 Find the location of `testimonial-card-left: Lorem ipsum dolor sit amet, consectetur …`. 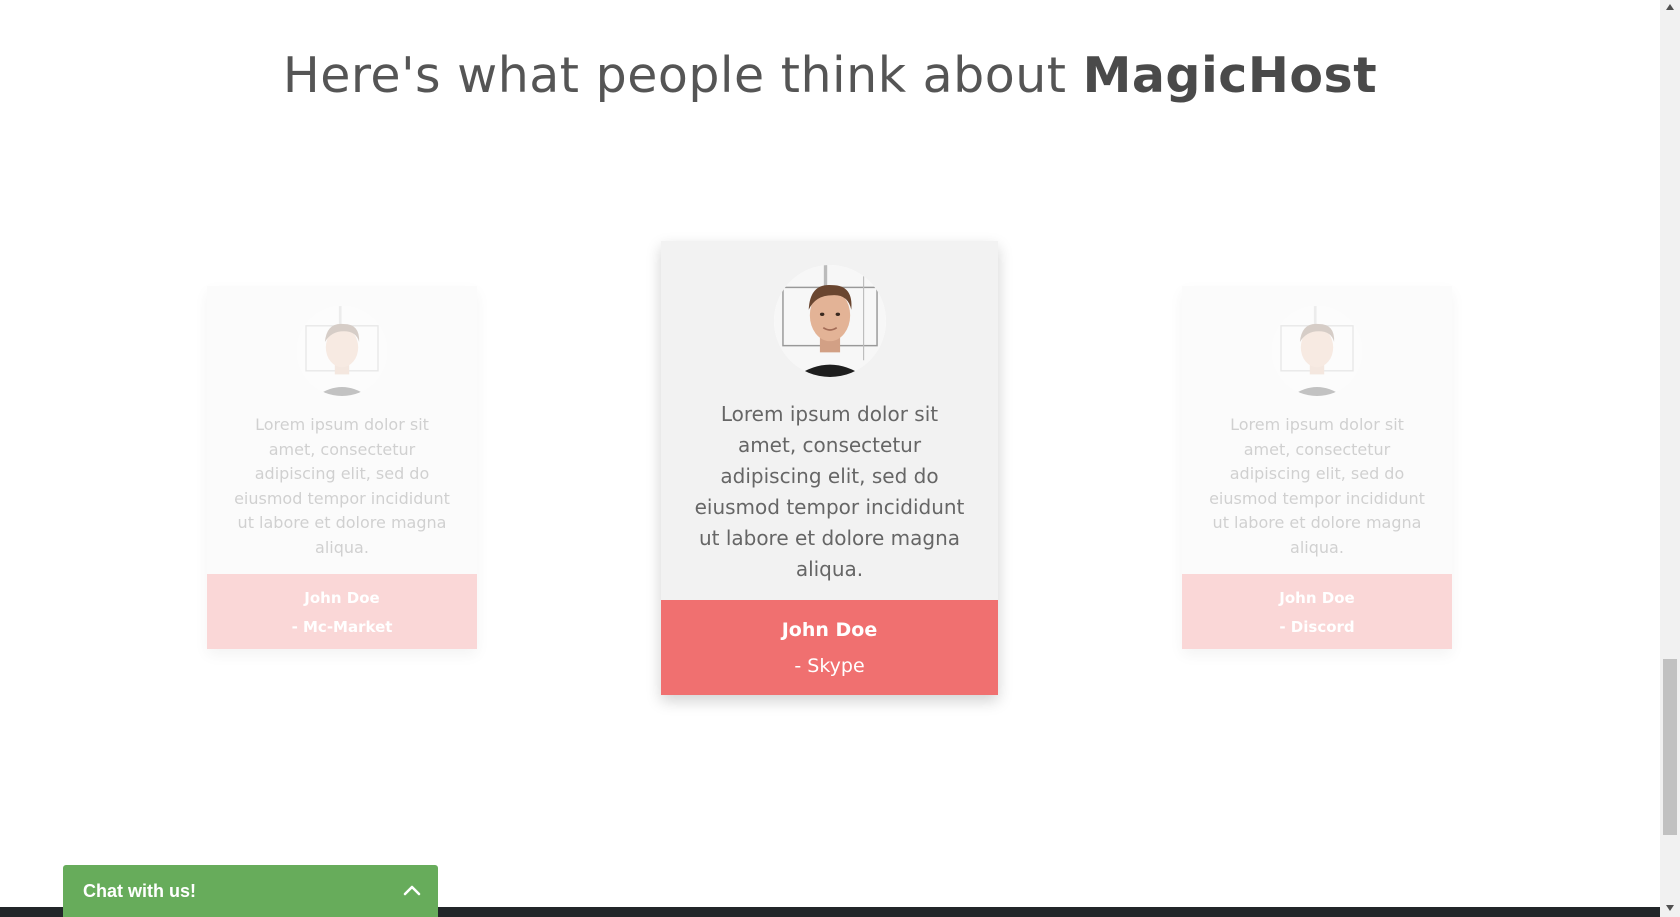

testimonial-card-left: Lorem ipsum dolor sit amet, consectetur … is located at coordinates (342, 467).